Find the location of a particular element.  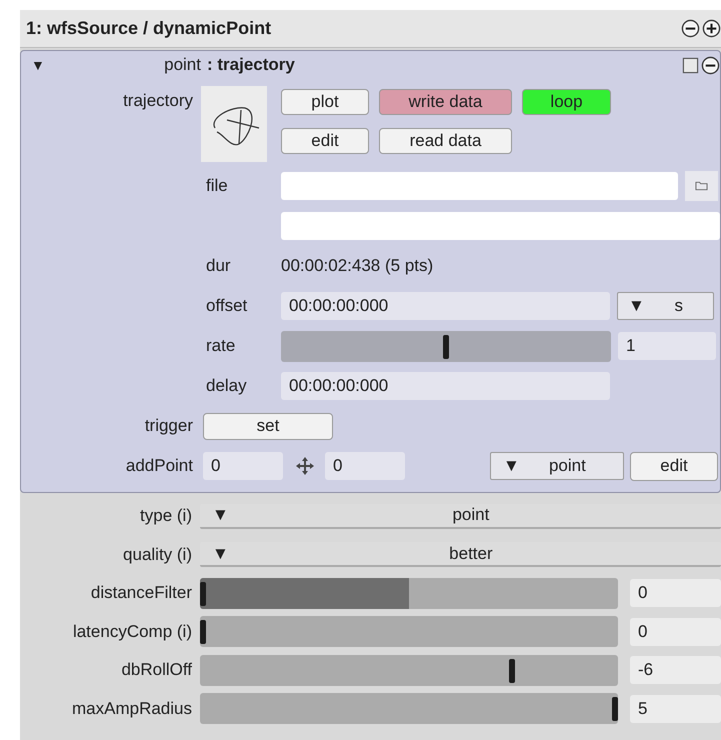

value-field: 5 is located at coordinates (675, 708).